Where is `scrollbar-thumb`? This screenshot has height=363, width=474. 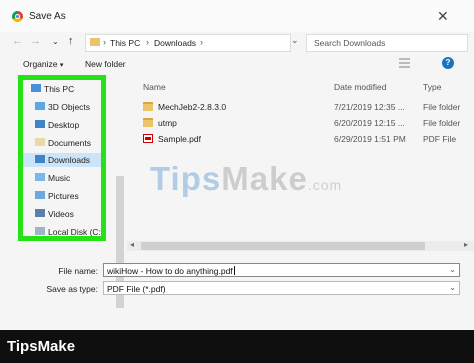 scrollbar-thumb is located at coordinates (283, 246).